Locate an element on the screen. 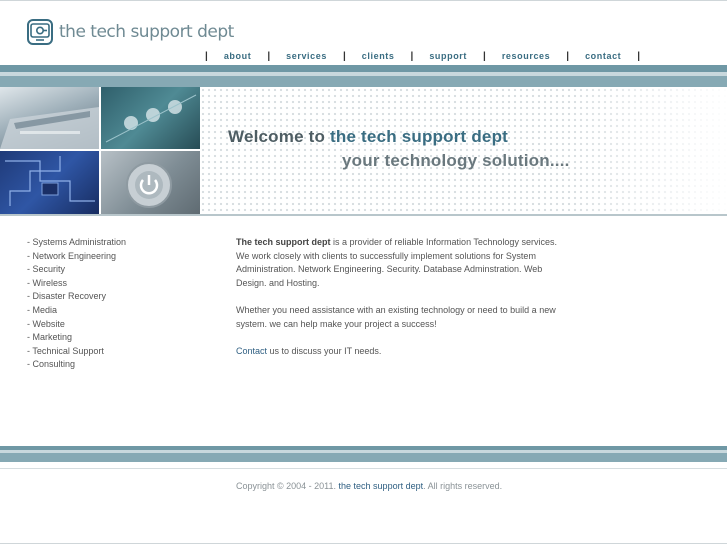  service-item: - Consulting is located at coordinates (51, 364).